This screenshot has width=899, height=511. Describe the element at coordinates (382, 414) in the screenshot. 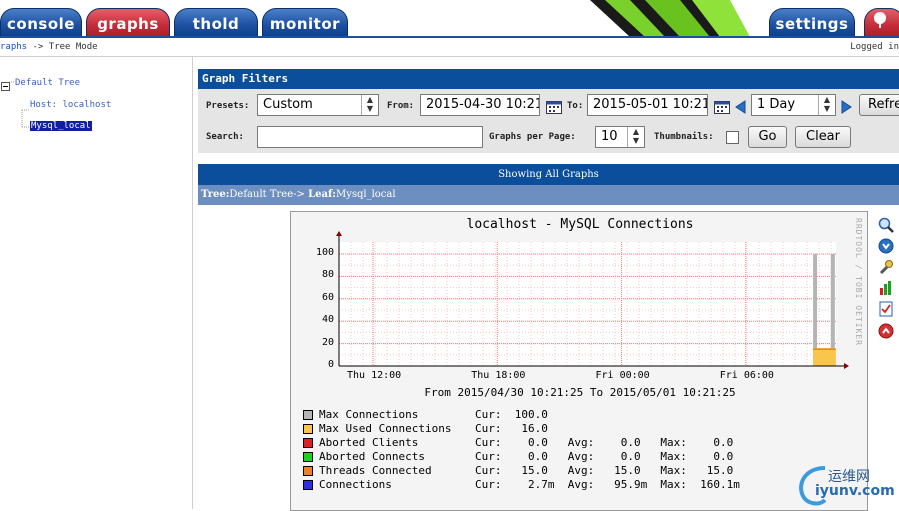

I see `legend-series-name: Max Connections` at that location.